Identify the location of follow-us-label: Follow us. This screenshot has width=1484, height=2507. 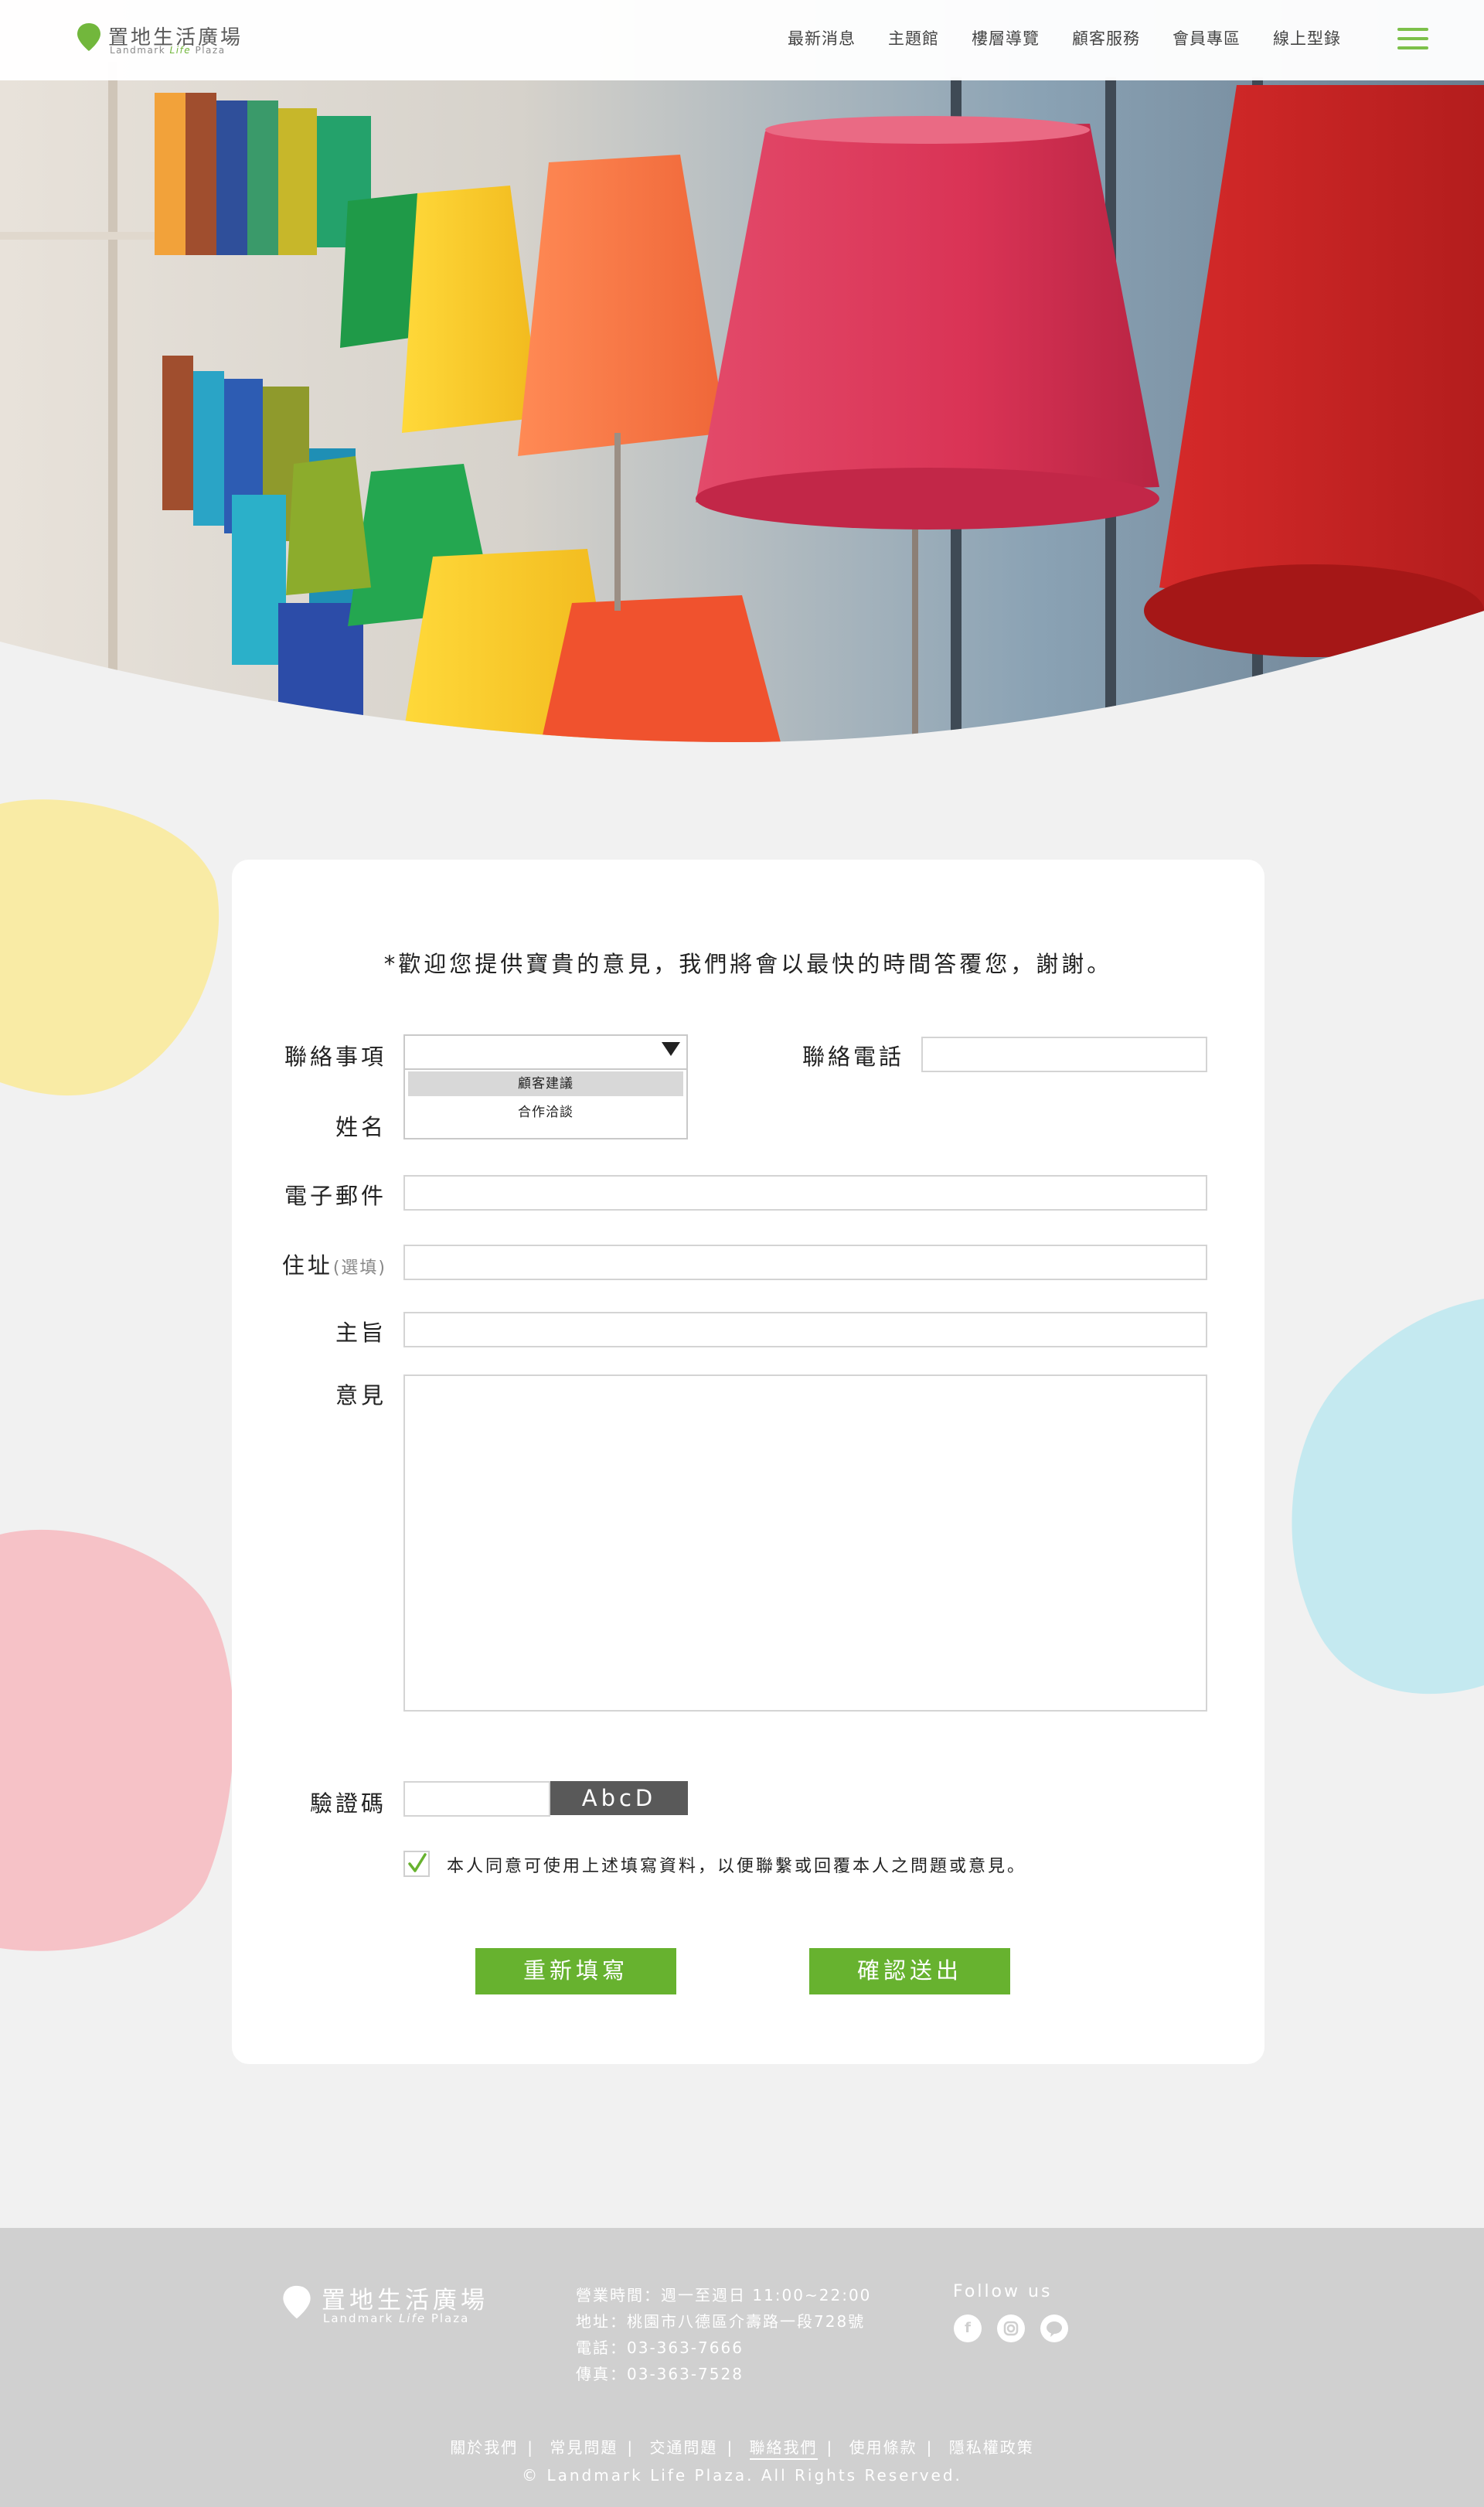
(1003, 2291).